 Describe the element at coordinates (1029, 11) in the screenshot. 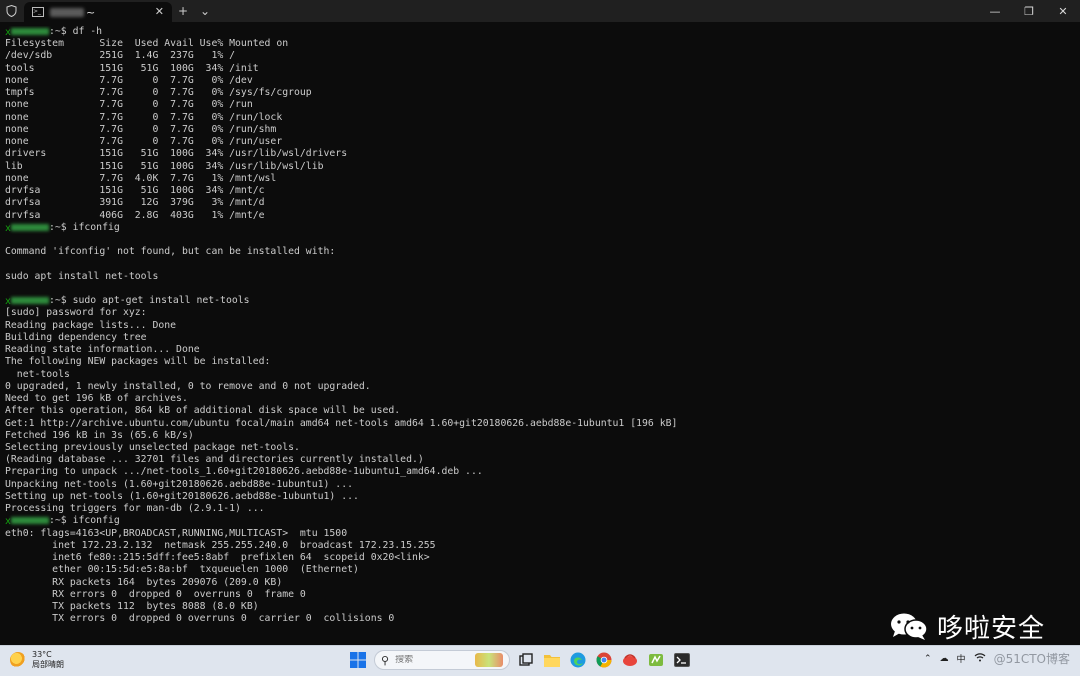

I see `maximize-icon: ❐` at that location.